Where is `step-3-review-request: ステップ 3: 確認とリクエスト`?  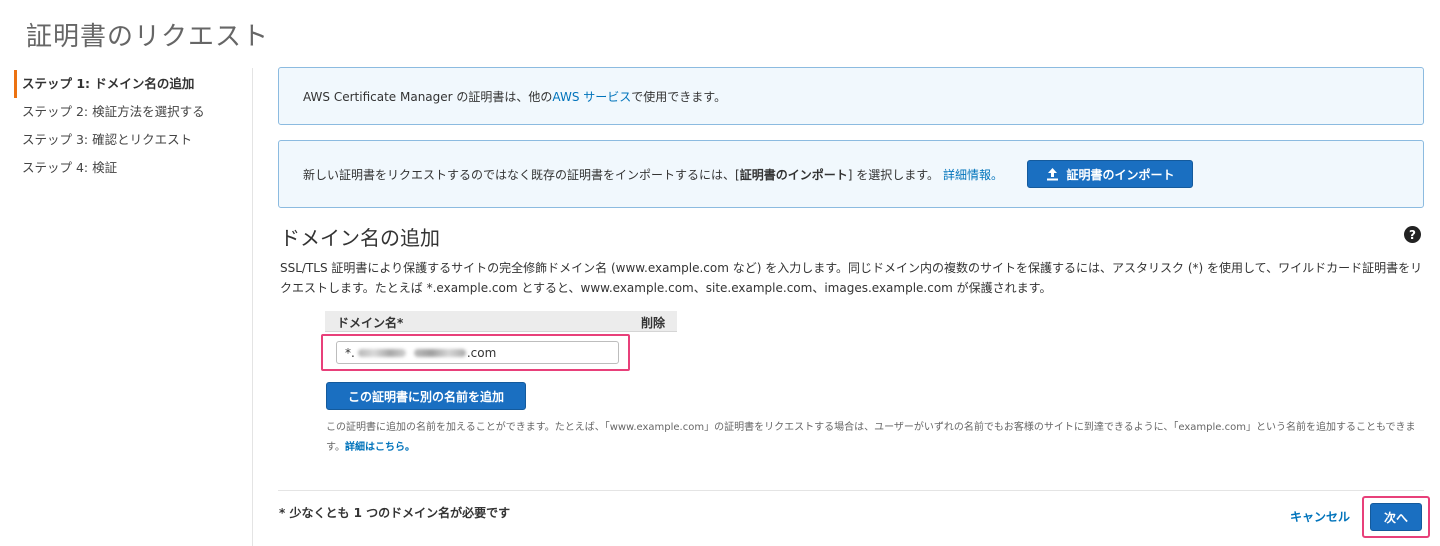
step-3-review-request: ステップ 3: 確認とリクエスト is located at coordinates (133, 140).